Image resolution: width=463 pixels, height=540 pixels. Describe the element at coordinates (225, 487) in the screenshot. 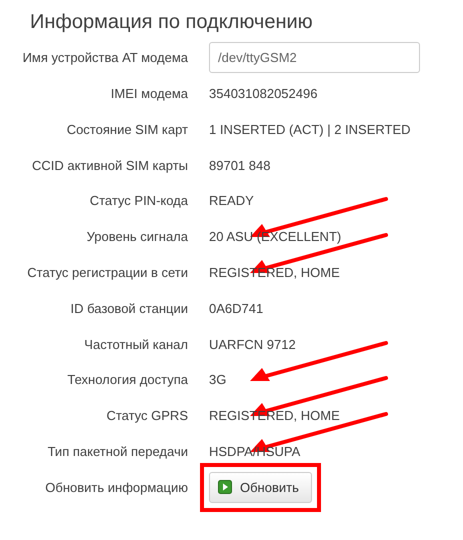

I see `play-icon` at that location.